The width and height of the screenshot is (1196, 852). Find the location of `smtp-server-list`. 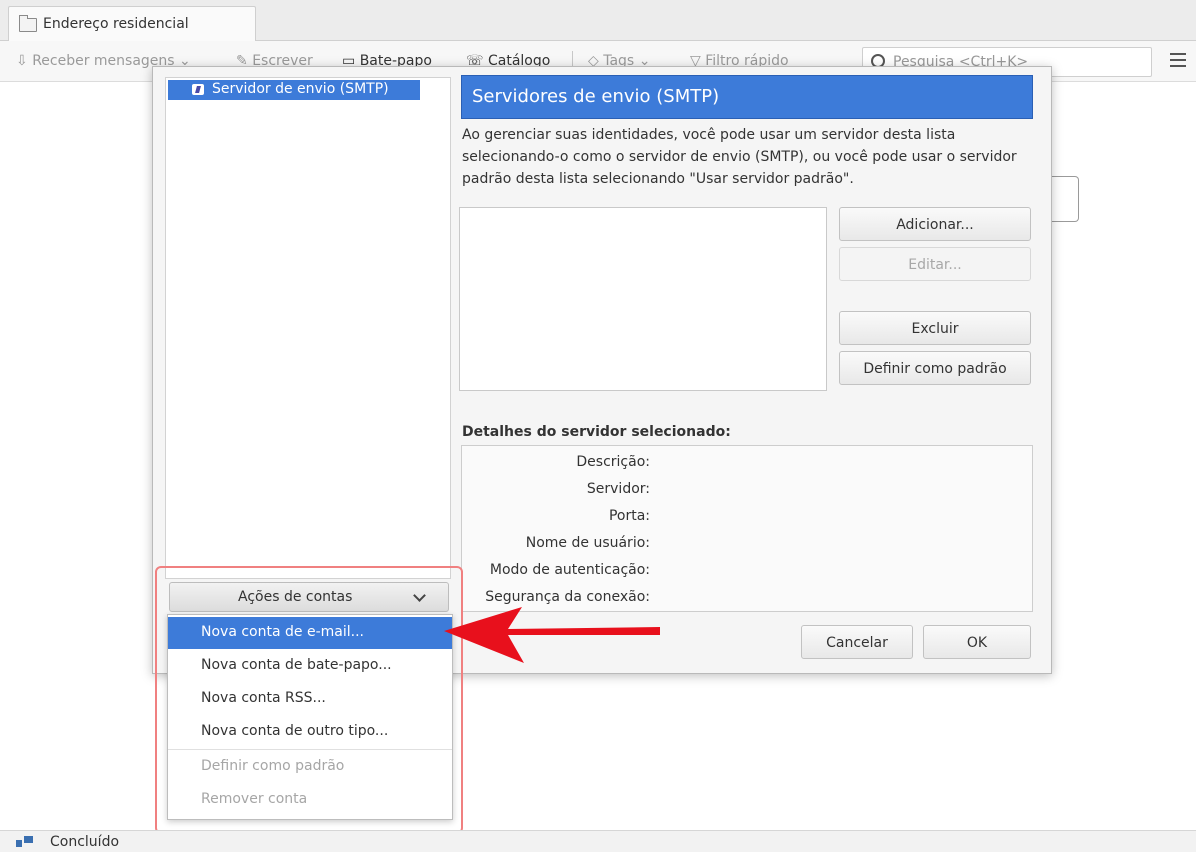

smtp-server-list is located at coordinates (643, 299).